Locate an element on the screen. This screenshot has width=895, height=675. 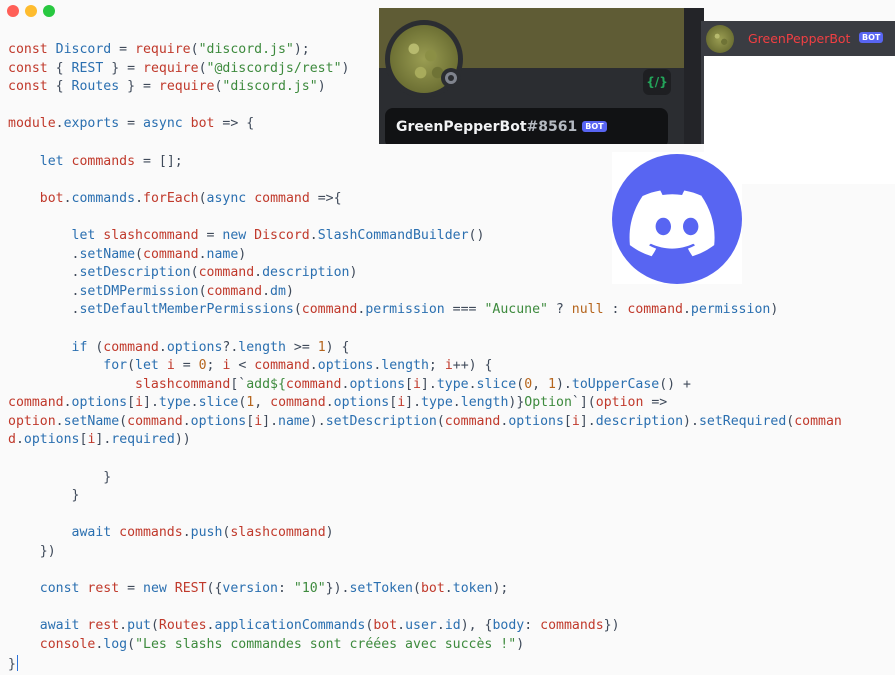
offline-status-icon is located at coordinates (451, 78).